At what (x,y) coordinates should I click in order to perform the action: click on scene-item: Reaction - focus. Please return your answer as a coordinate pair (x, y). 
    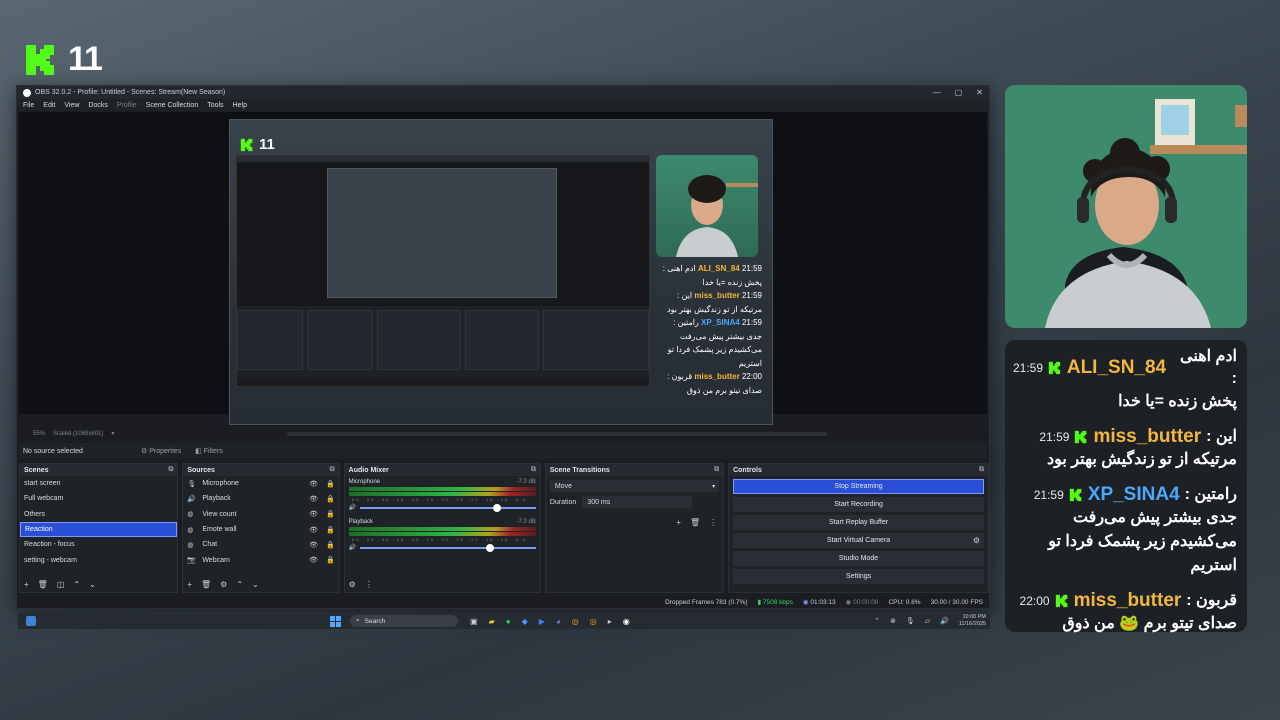
    Looking at the image, I should click on (98, 544).